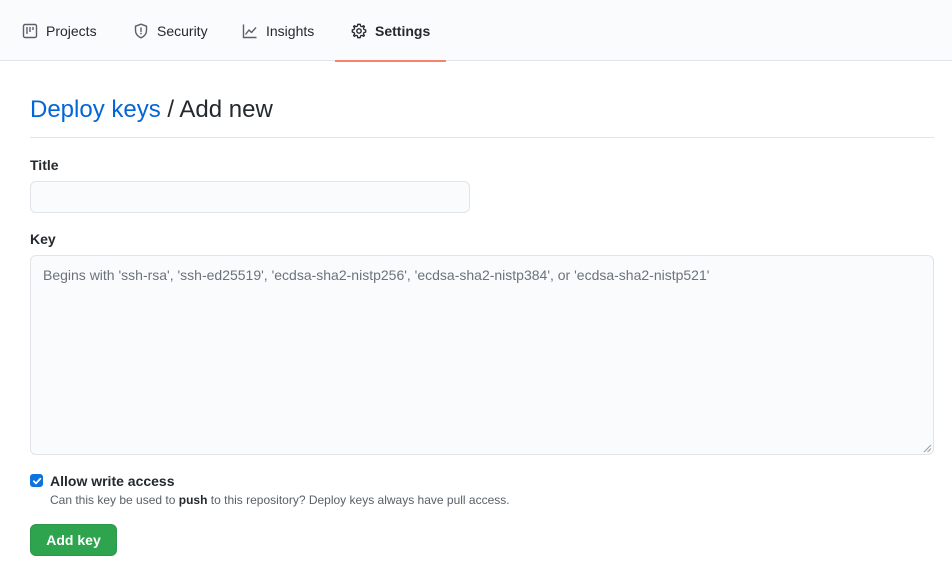  I want to click on tab-insights: Insights, so click(278, 30).